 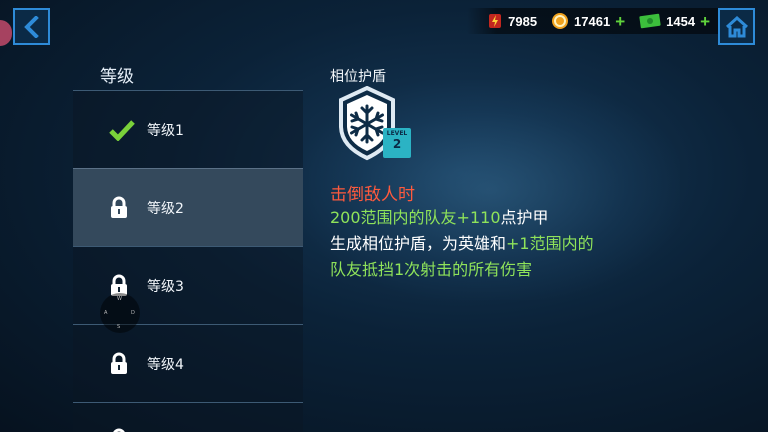 What do you see at coordinates (120, 313) in the screenshot?
I see `wasd-compass: W A D S` at bounding box center [120, 313].